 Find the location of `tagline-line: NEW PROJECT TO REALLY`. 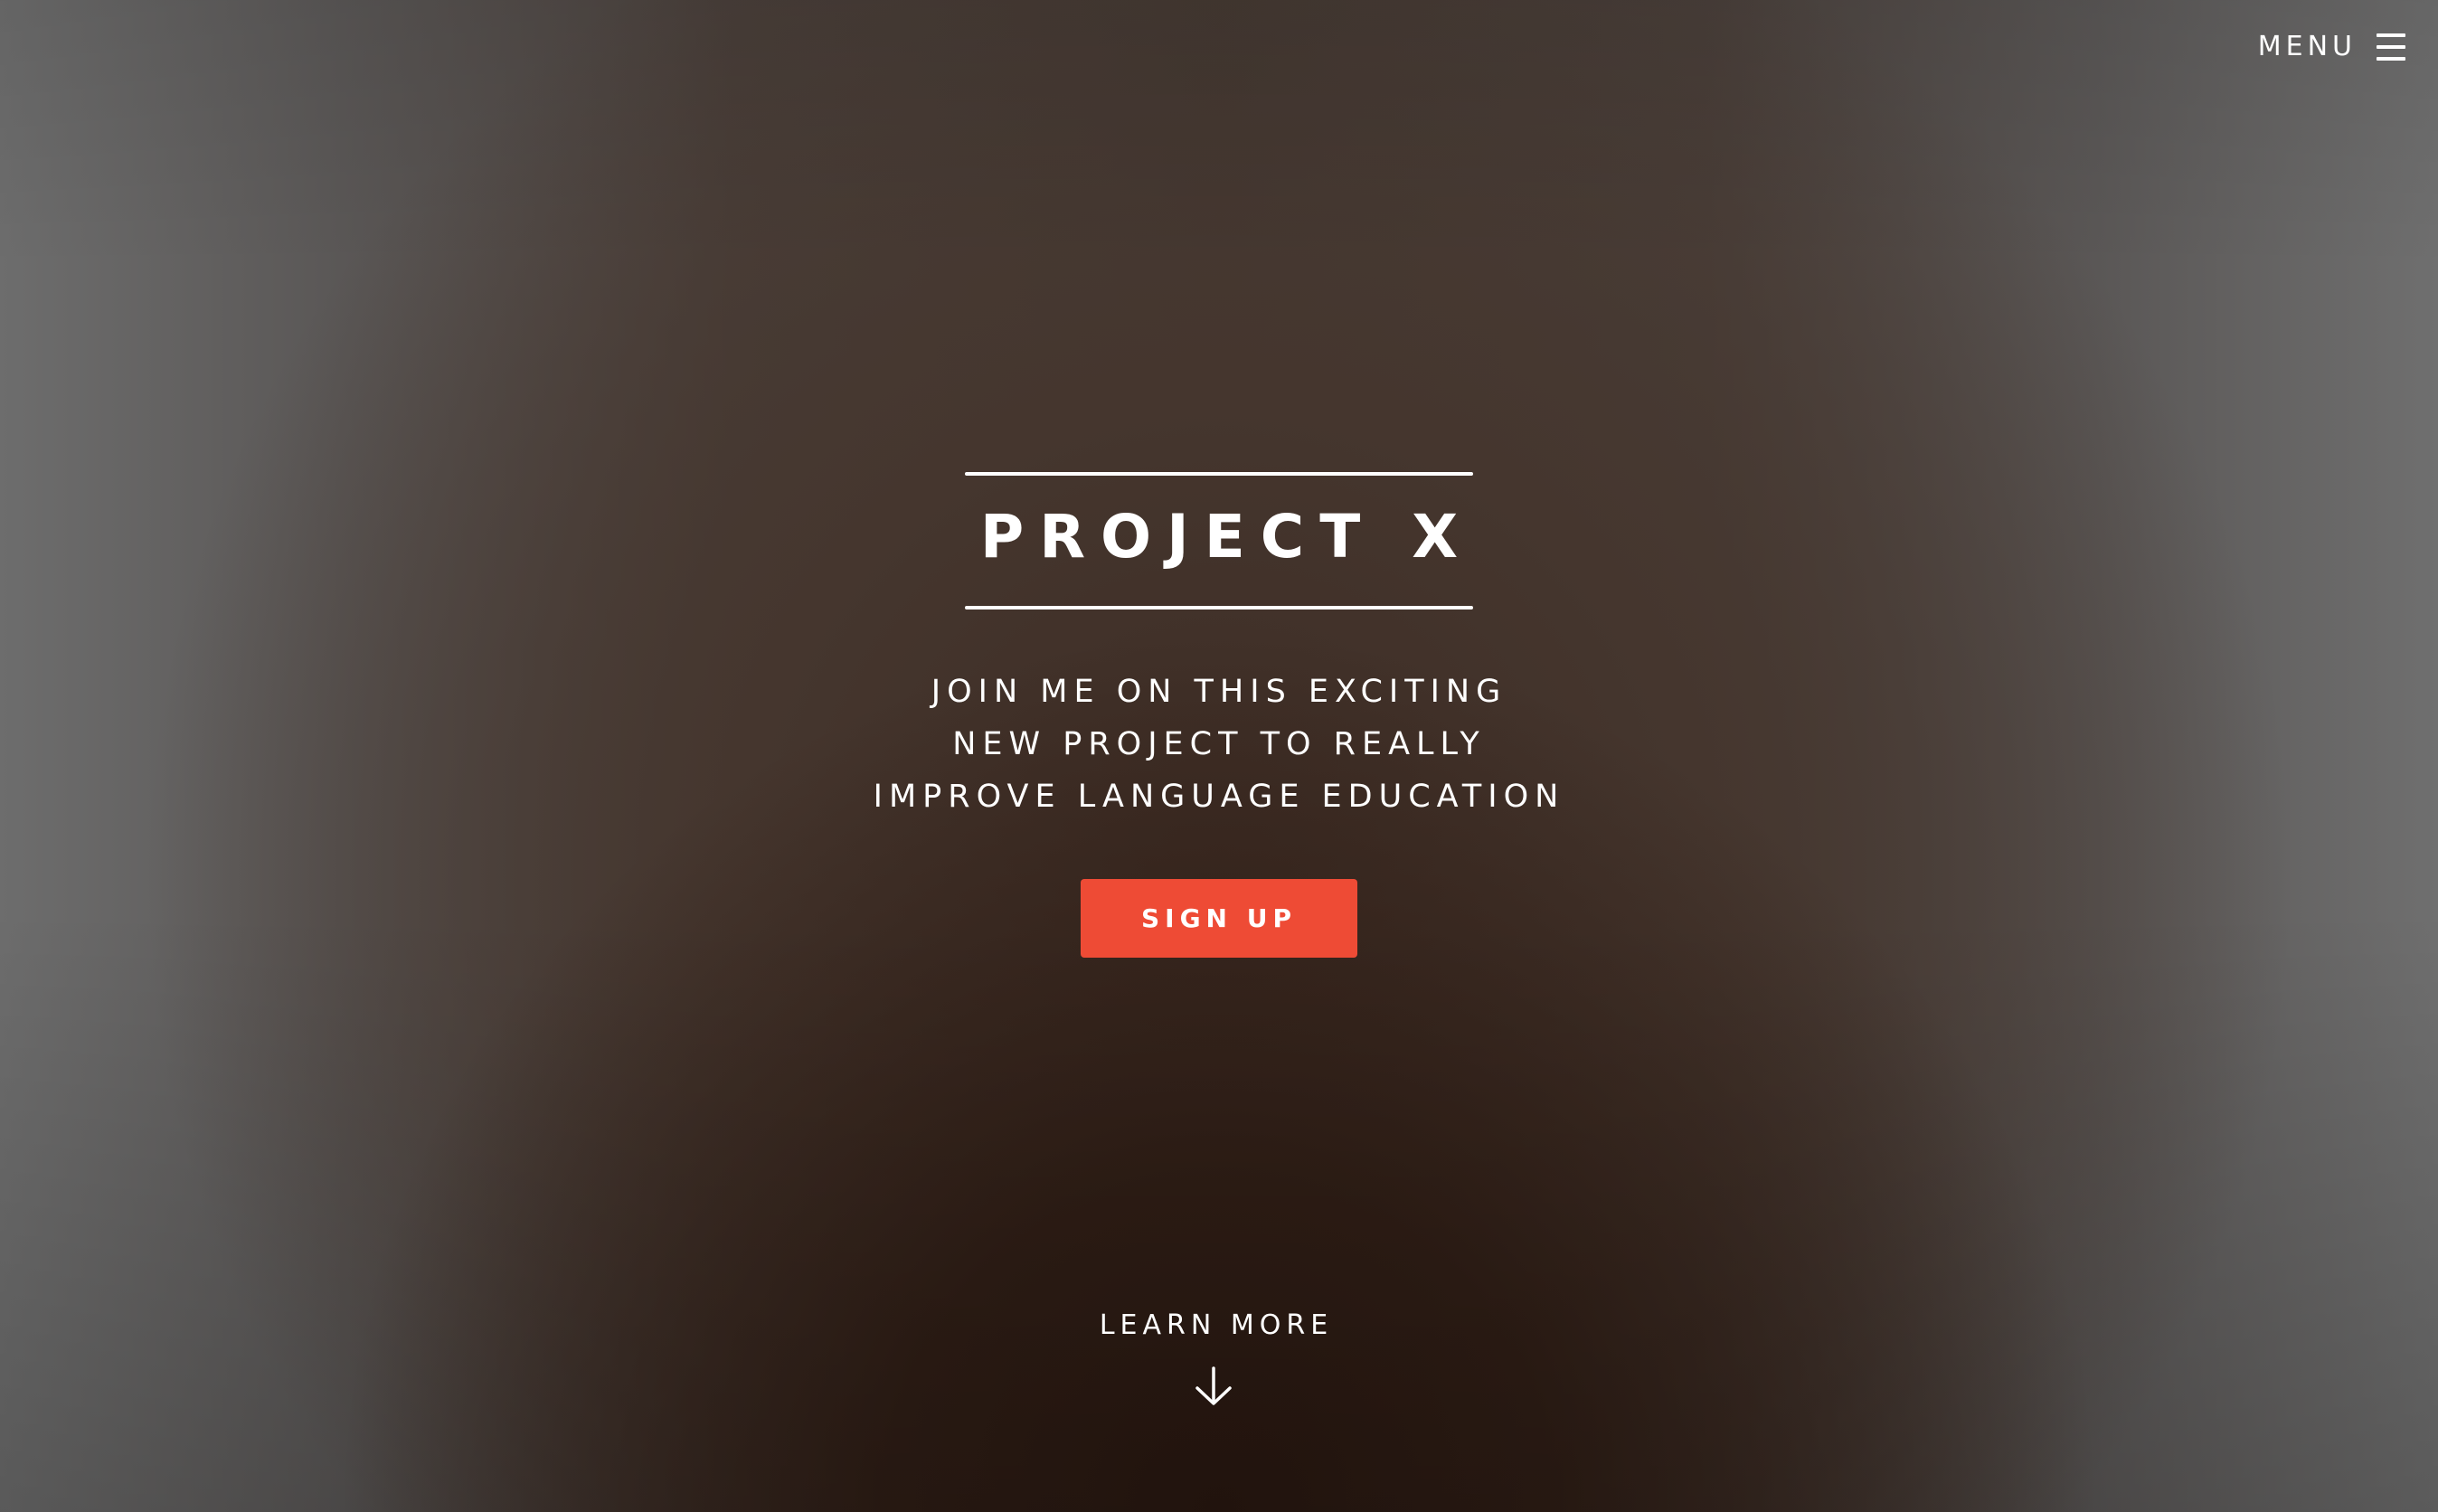

tagline-line: NEW PROJECT TO REALLY is located at coordinates (1219, 744).